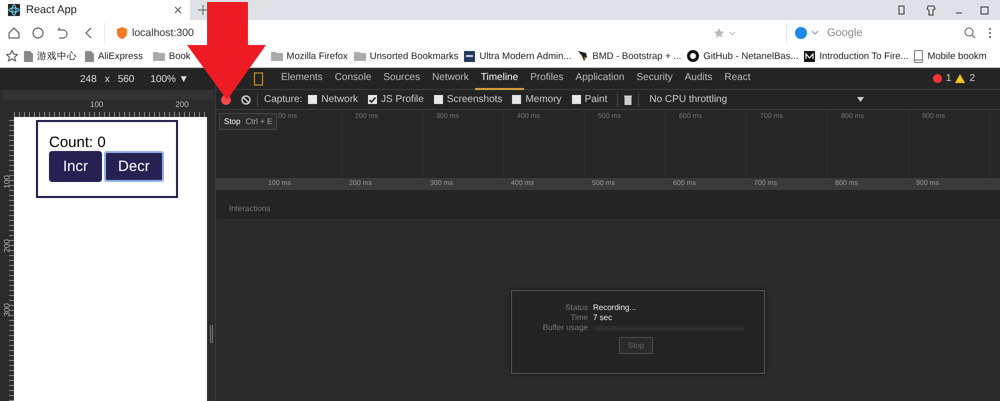  Describe the element at coordinates (576, 307) in the screenshot. I see `status-label: Status` at that location.